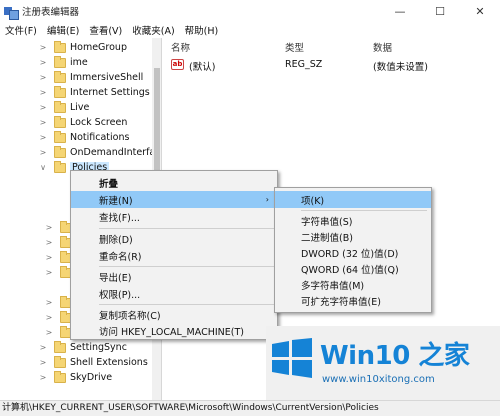 This screenshot has width=500, height=416. What do you see at coordinates (153, 30) in the screenshot?
I see `menu-favorites: 收藏夹(A)` at bounding box center [153, 30].